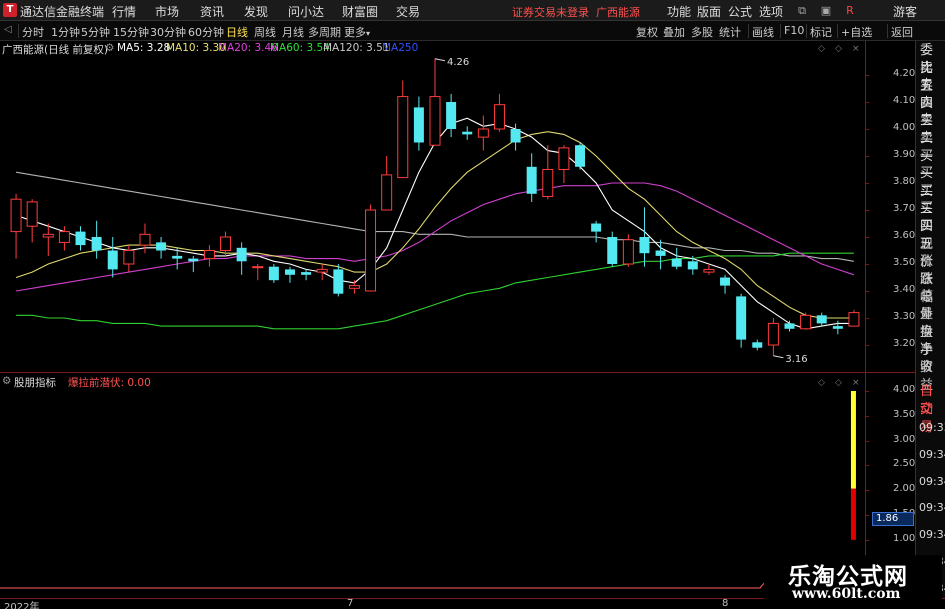 This screenshot has width=945, height=609. Describe the element at coordinates (725, 603) in the screenshot. I see `date-label: 8` at that location.